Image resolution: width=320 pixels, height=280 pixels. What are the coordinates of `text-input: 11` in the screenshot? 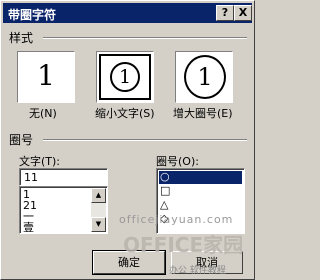 It's located at (63, 177).